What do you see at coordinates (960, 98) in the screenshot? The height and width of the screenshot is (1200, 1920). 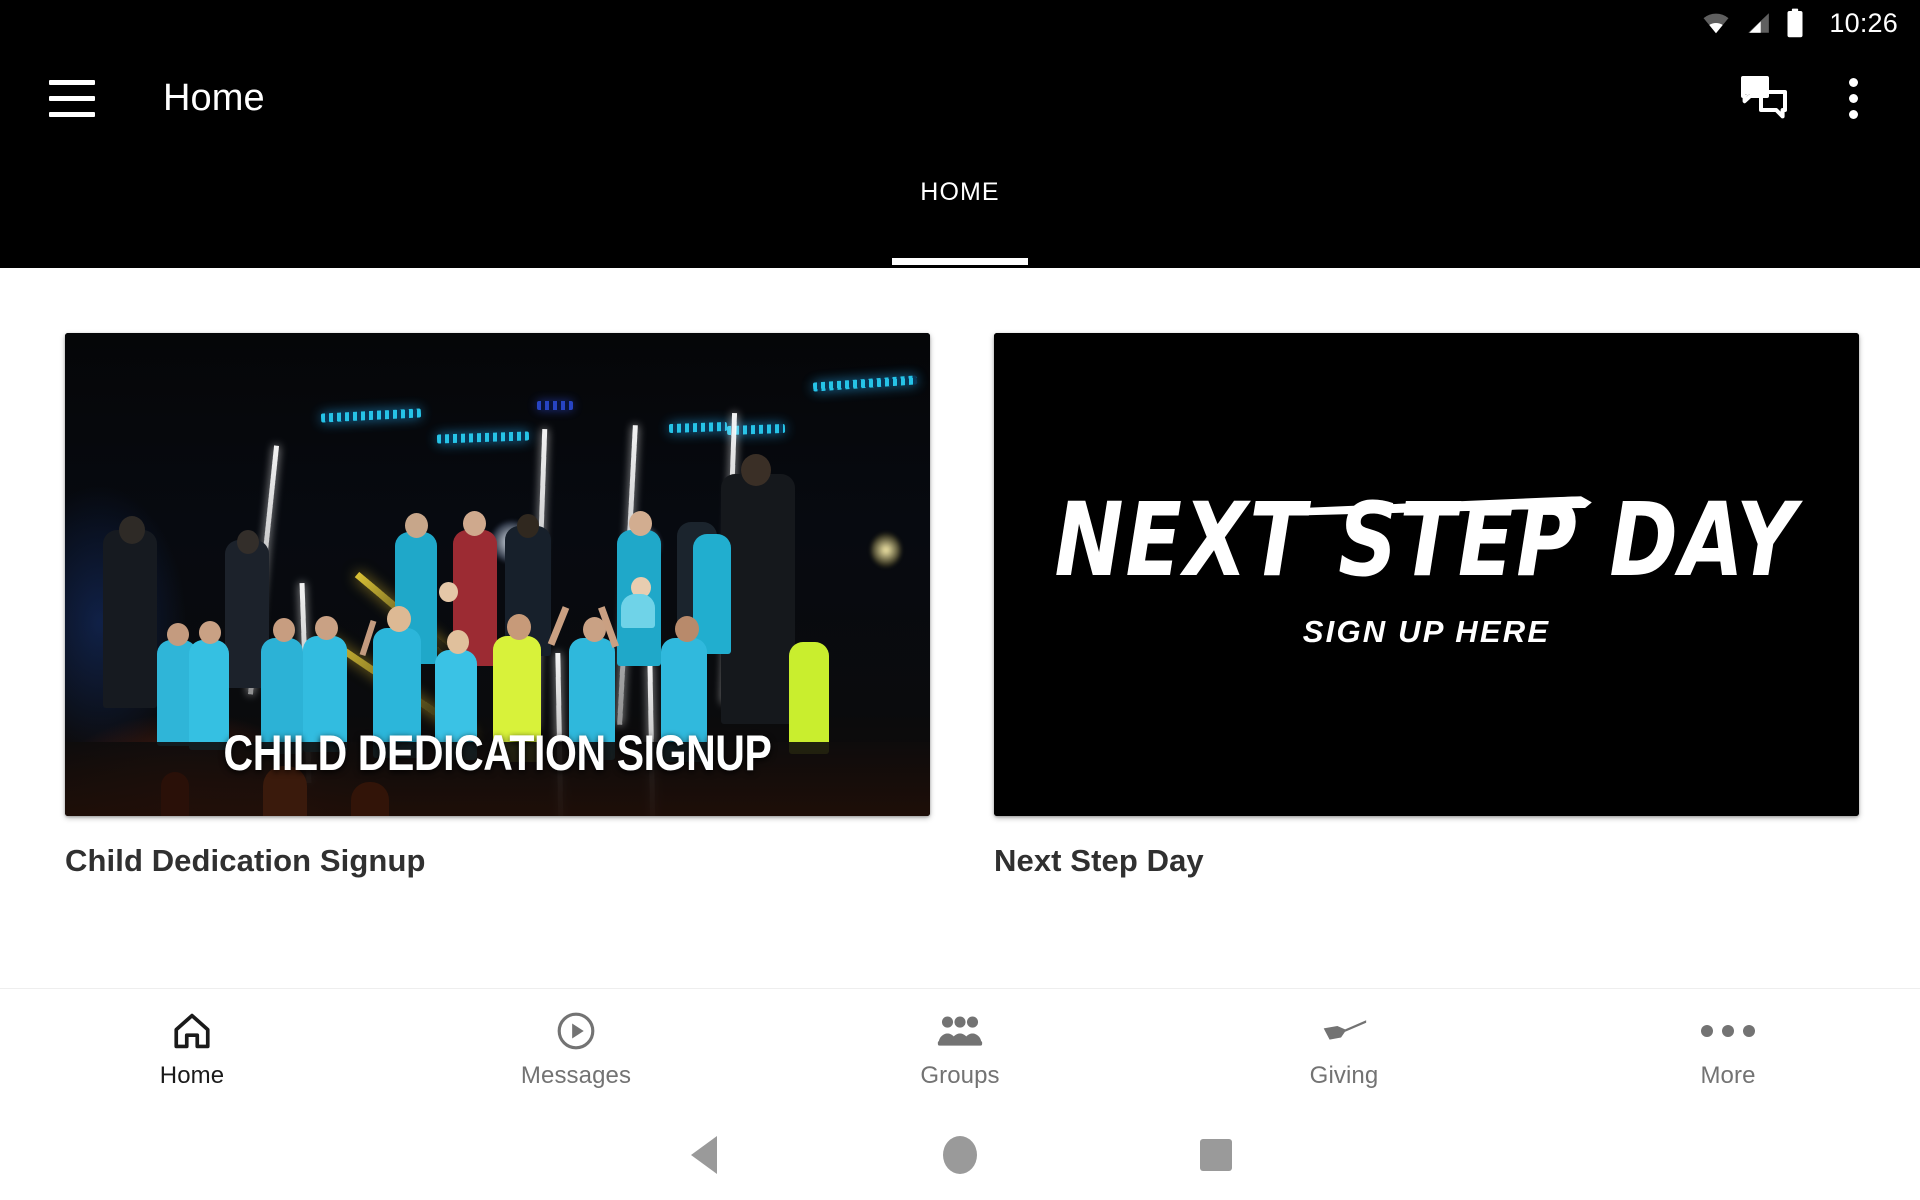 I see `app-bar: Home` at bounding box center [960, 98].